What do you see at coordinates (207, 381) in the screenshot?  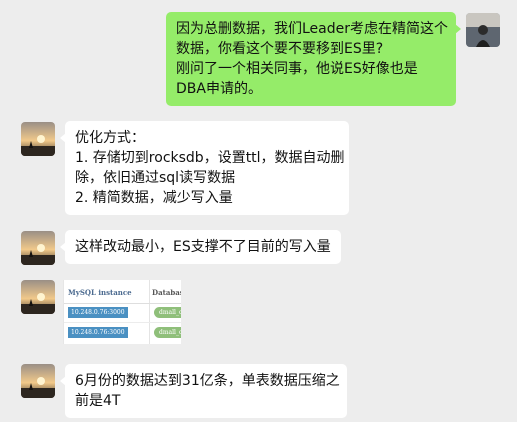 I see `message-line: 6月份的数据达到31亿条，单表数据压缩之` at bounding box center [207, 381].